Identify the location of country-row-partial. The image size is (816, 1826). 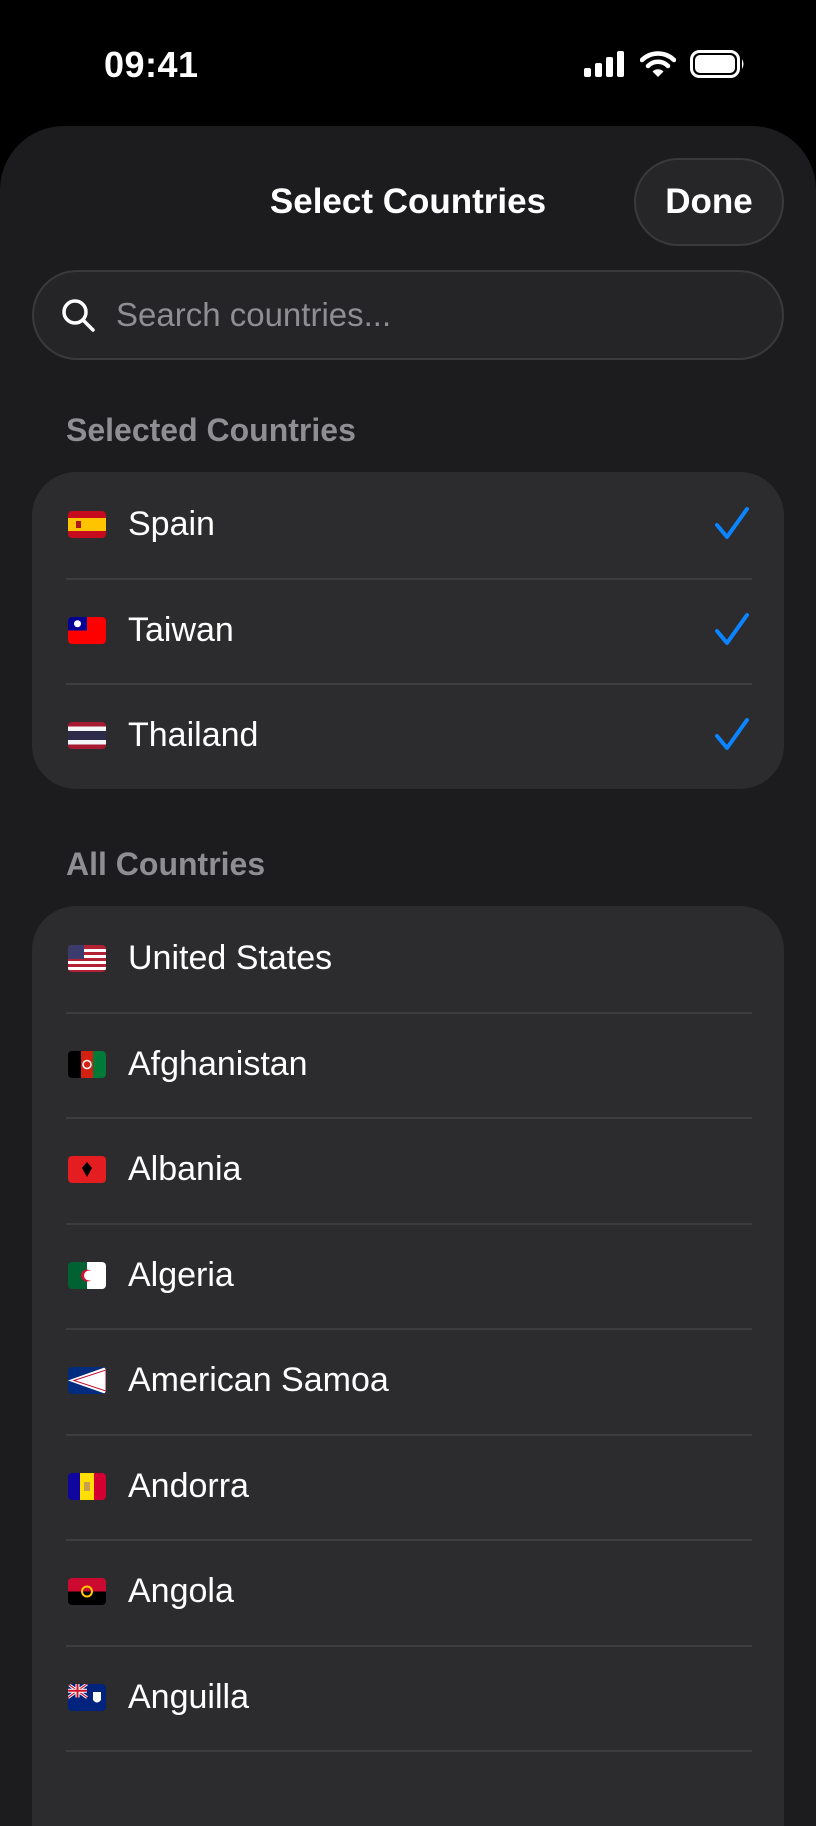
(408, 1788).